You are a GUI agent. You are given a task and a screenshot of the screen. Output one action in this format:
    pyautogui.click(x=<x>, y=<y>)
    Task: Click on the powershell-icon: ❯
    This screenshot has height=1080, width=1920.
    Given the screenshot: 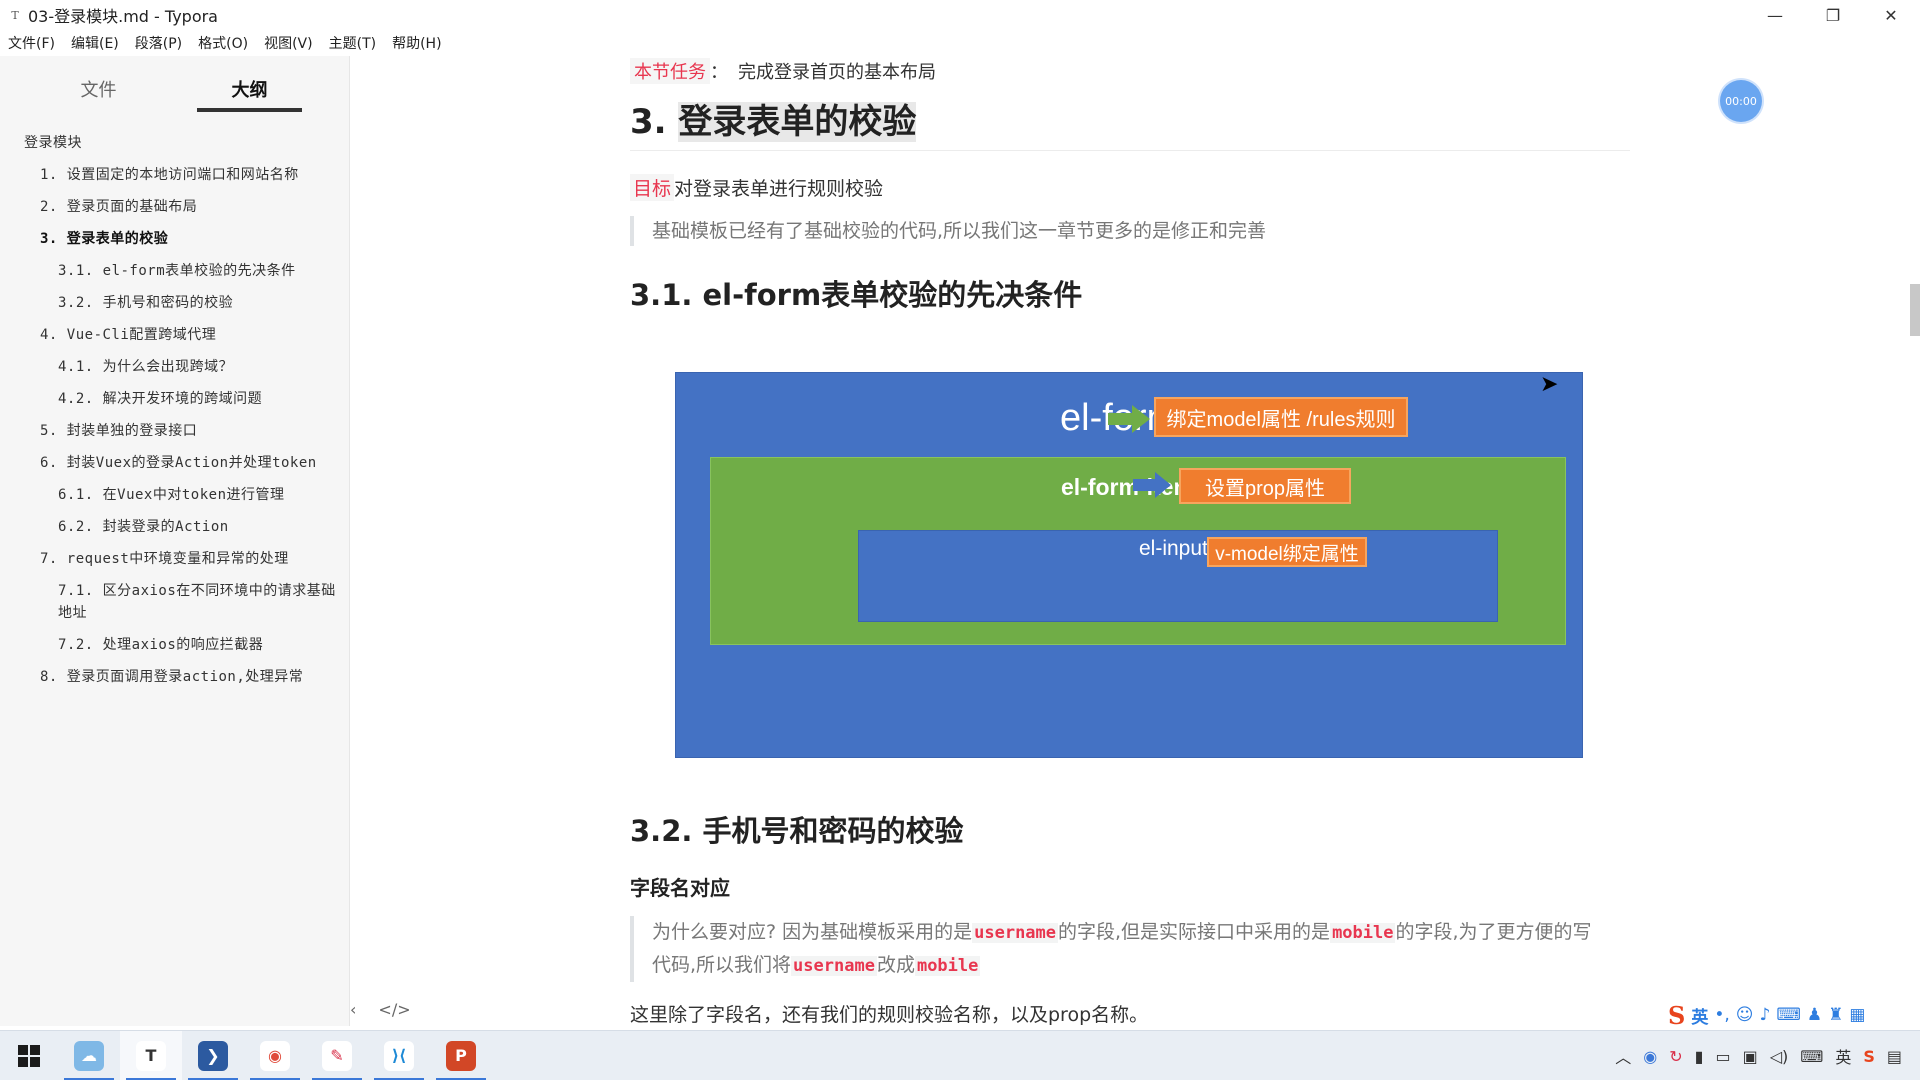 What is the action you would take?
    pyautogui.click(x=213, y=1055)
    